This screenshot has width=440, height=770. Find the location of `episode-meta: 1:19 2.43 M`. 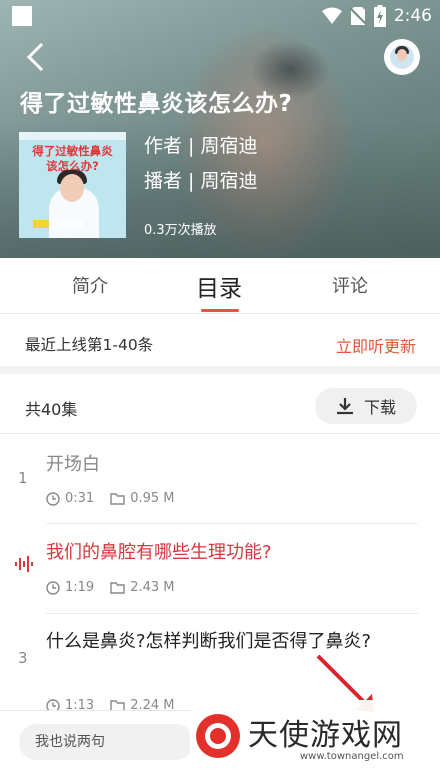

episode-meta: 1:19 2.43 M is located at coordinates (118, 587).